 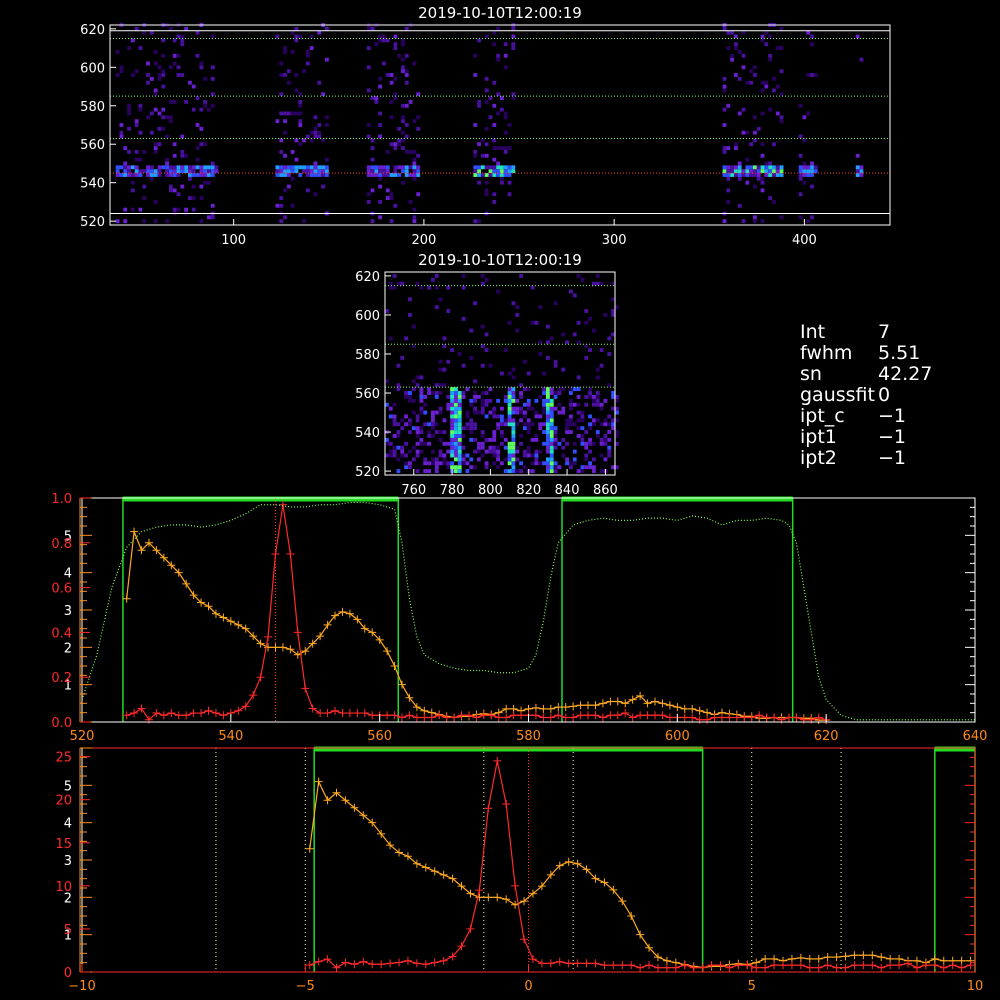 I want to click on x-tick-label: 780, so click(x=452, y=490).